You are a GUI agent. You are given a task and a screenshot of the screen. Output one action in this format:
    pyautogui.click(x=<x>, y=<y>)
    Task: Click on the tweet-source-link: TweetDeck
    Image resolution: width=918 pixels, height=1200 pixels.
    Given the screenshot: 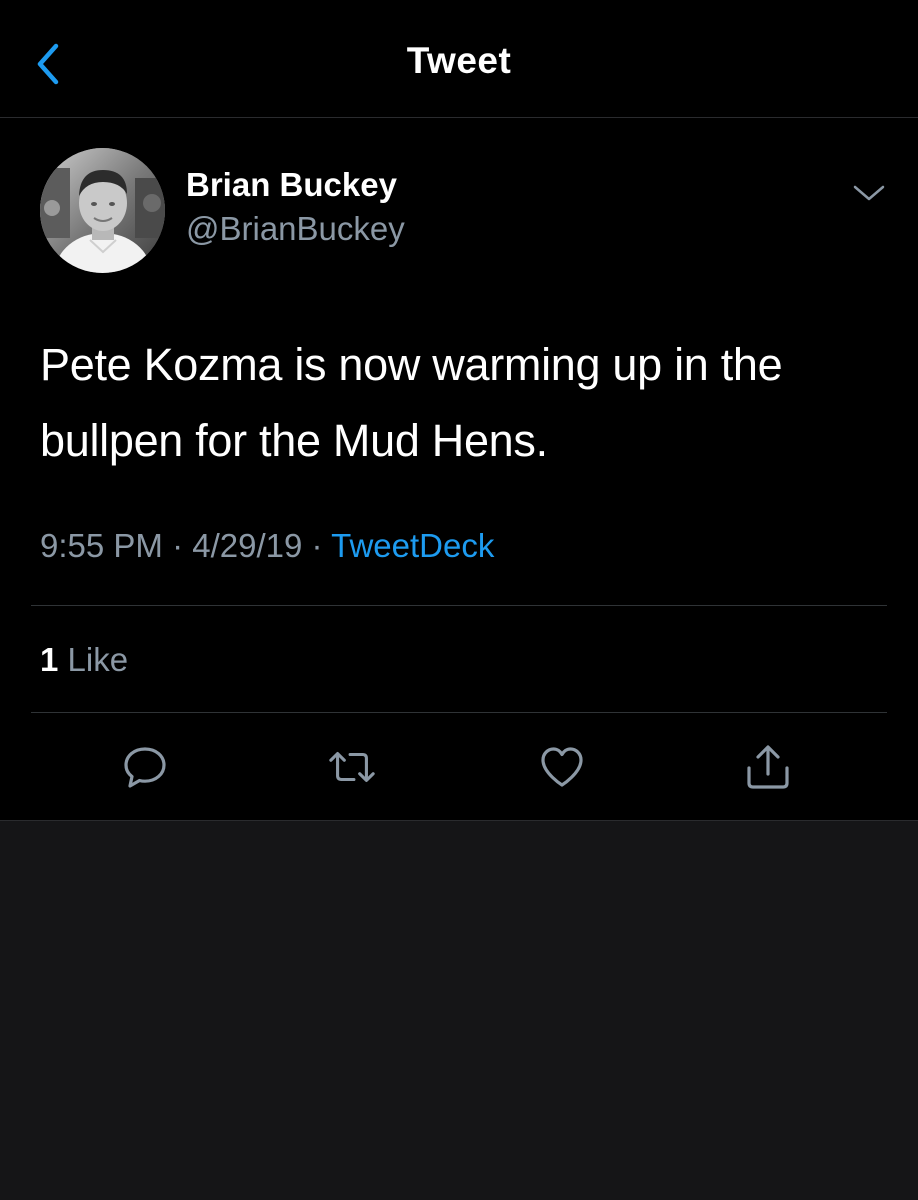 What is the action you would take?
    pyautogui.click(x=412, y=545)
    